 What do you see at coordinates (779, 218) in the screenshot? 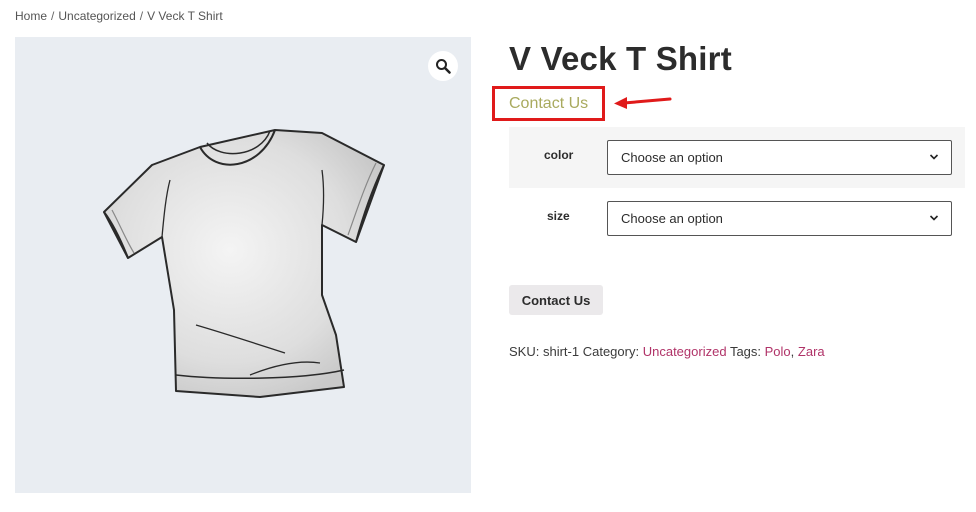
I see `size-select: Choose an option` at bounding box center [779, 218].